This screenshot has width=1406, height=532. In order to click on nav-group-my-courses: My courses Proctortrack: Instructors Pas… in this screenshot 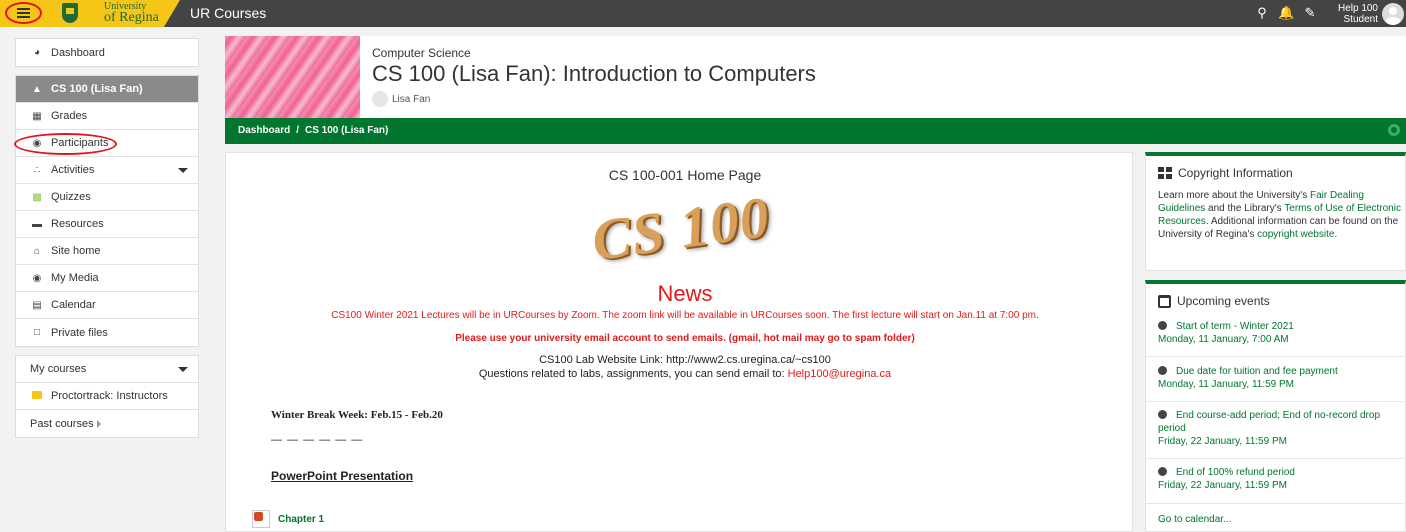, I will do `click(107, 396)`.